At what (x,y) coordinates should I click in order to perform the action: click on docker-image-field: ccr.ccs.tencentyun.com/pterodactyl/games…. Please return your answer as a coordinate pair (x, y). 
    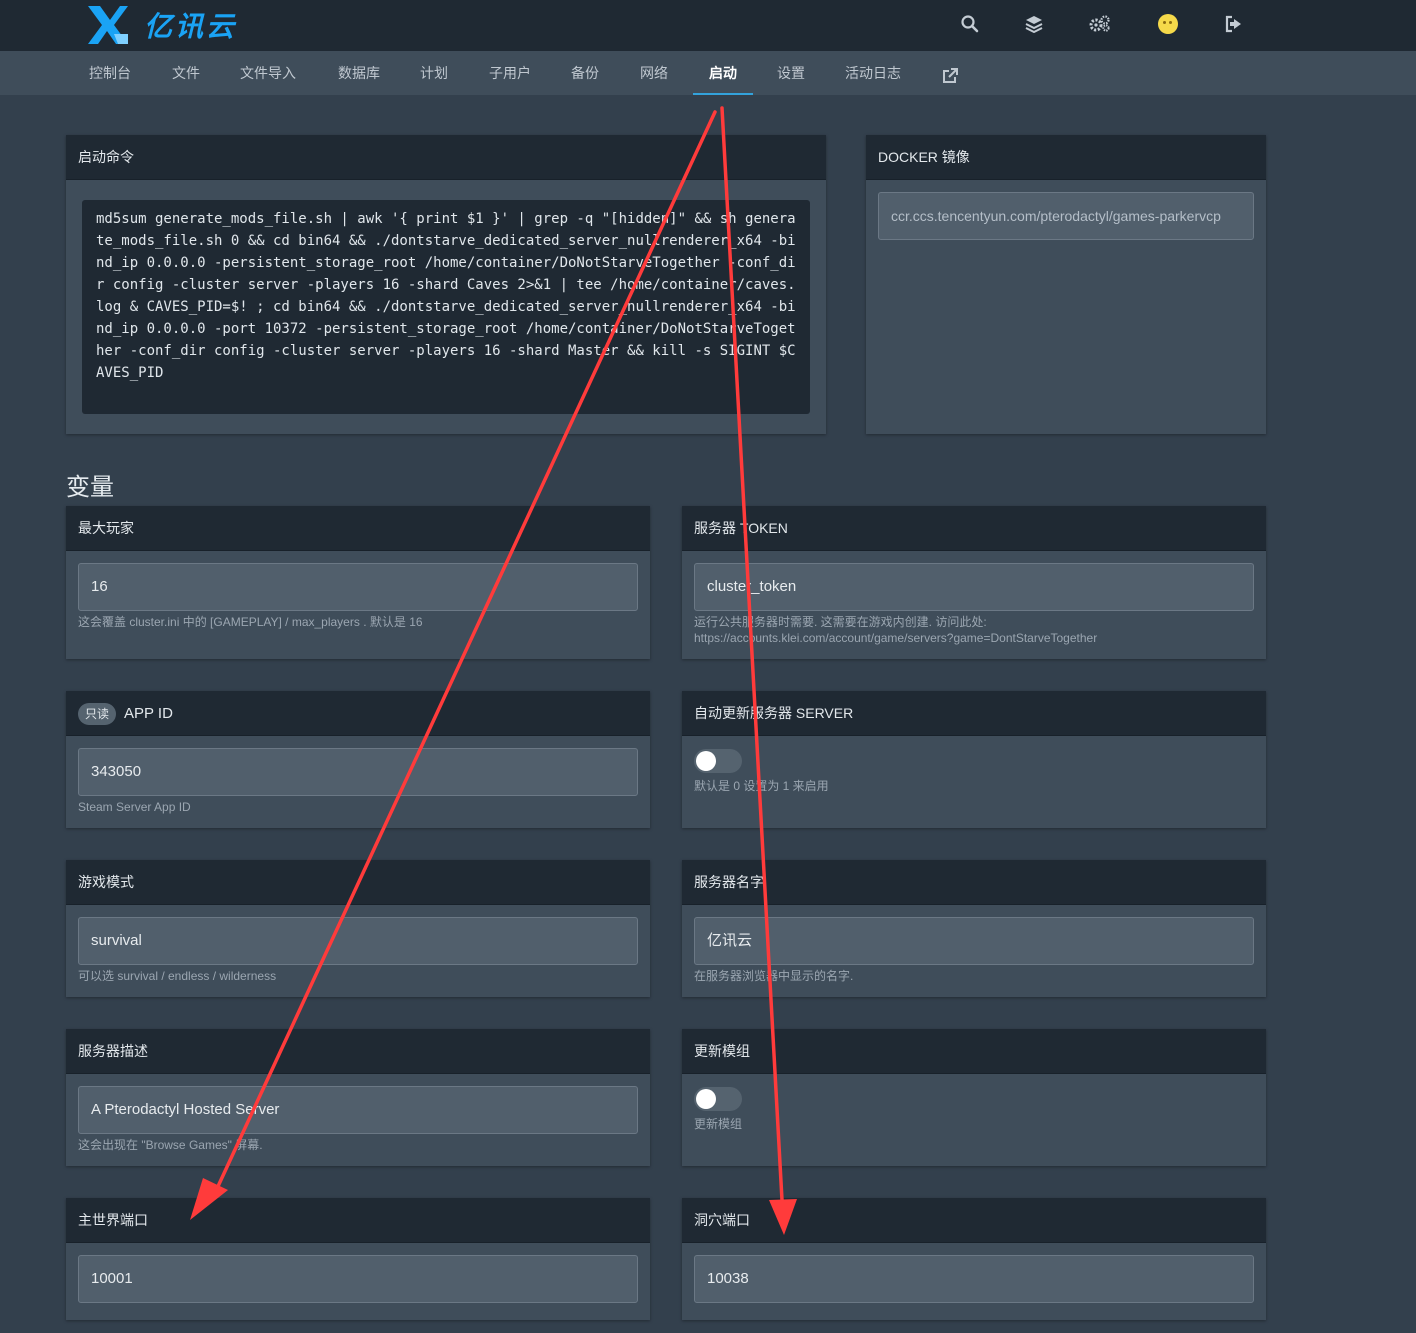
    Looking at the image, I should click on (1066, 216).